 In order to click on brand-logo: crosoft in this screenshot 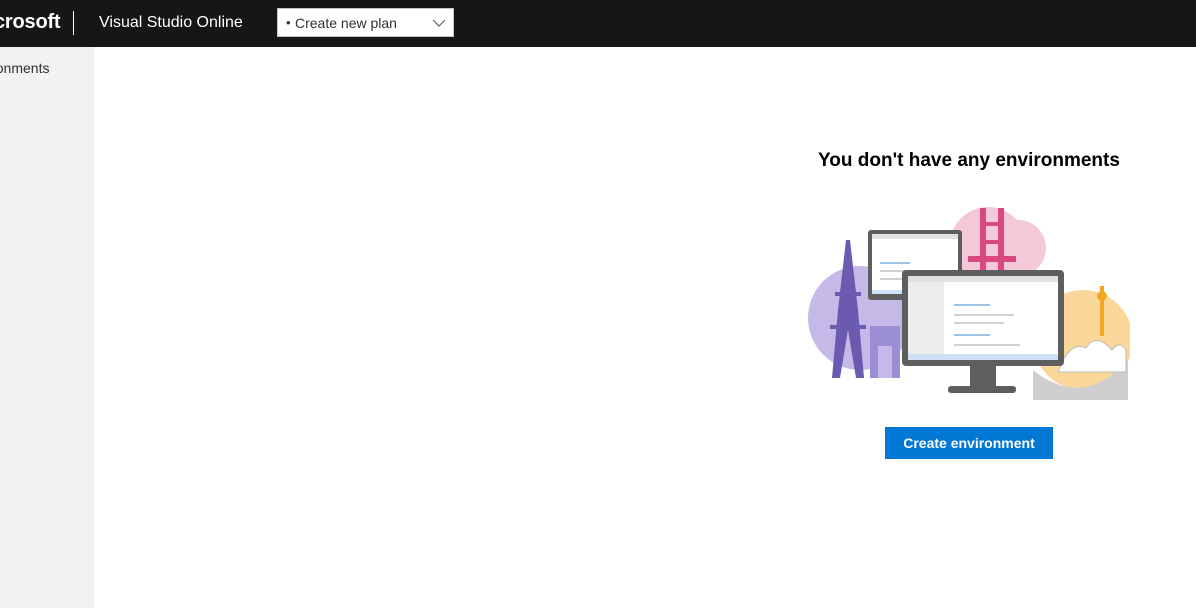, I will do `click(30, 22)`.